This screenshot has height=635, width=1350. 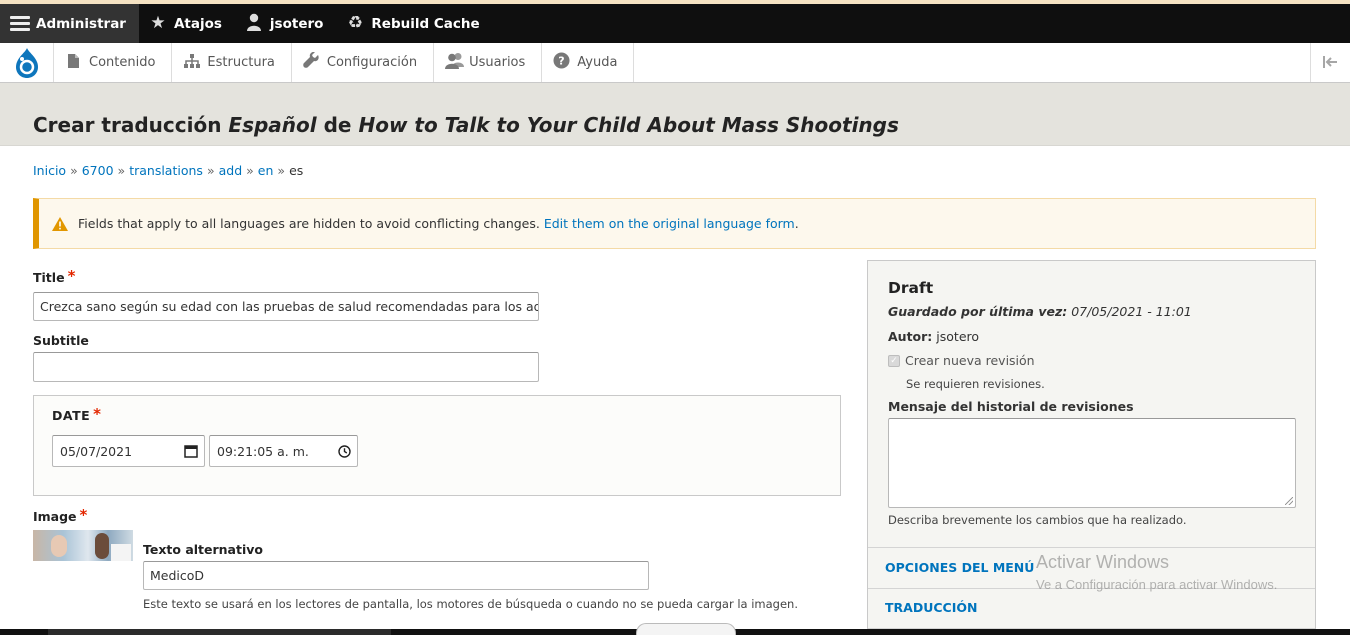 I want to click on date-input: 05/07/2021, so click(x=128, y=451).